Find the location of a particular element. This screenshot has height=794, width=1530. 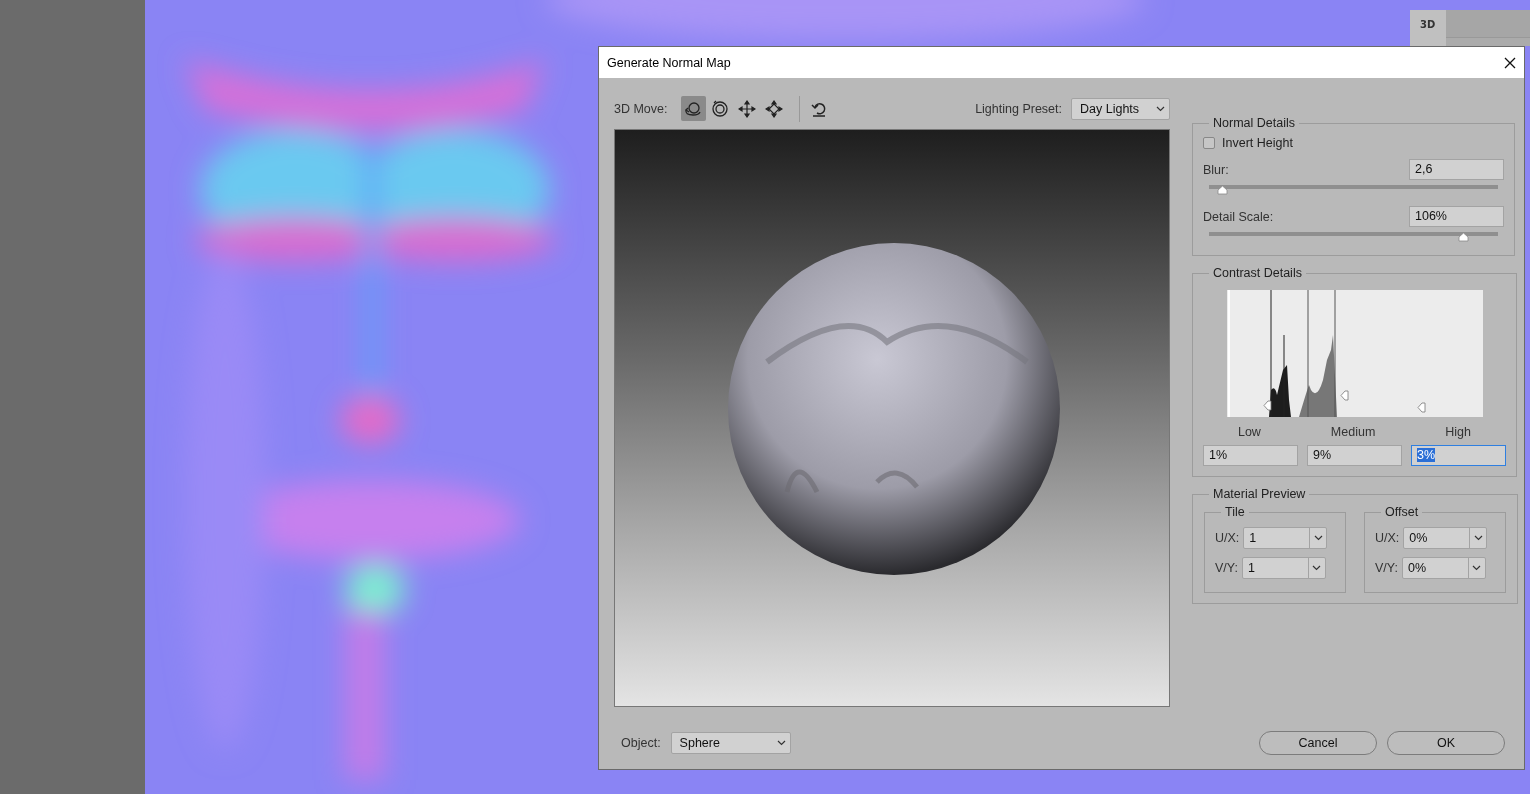

tool-button is located at coordinates (693, 108).